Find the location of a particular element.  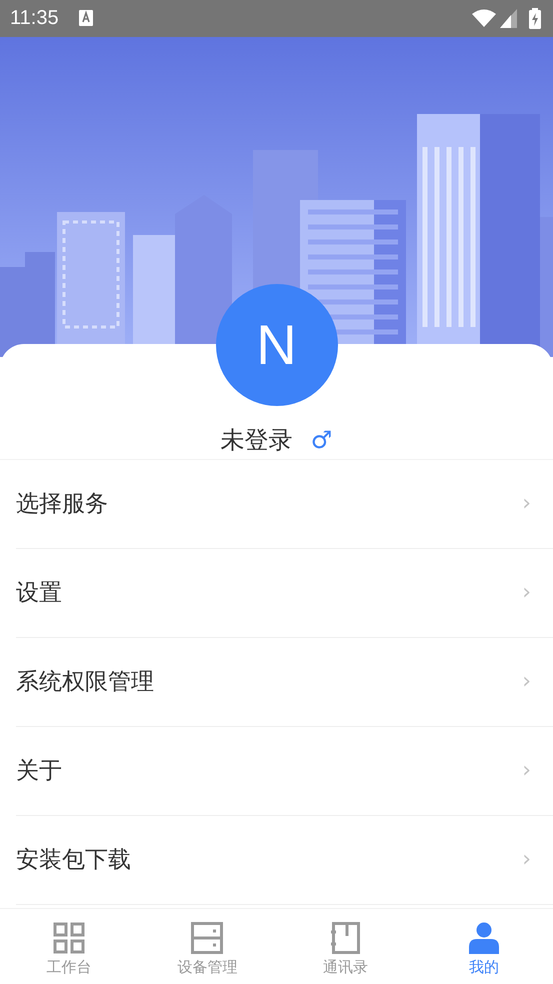

keyboard-icon is located at coordinates (85, 18).